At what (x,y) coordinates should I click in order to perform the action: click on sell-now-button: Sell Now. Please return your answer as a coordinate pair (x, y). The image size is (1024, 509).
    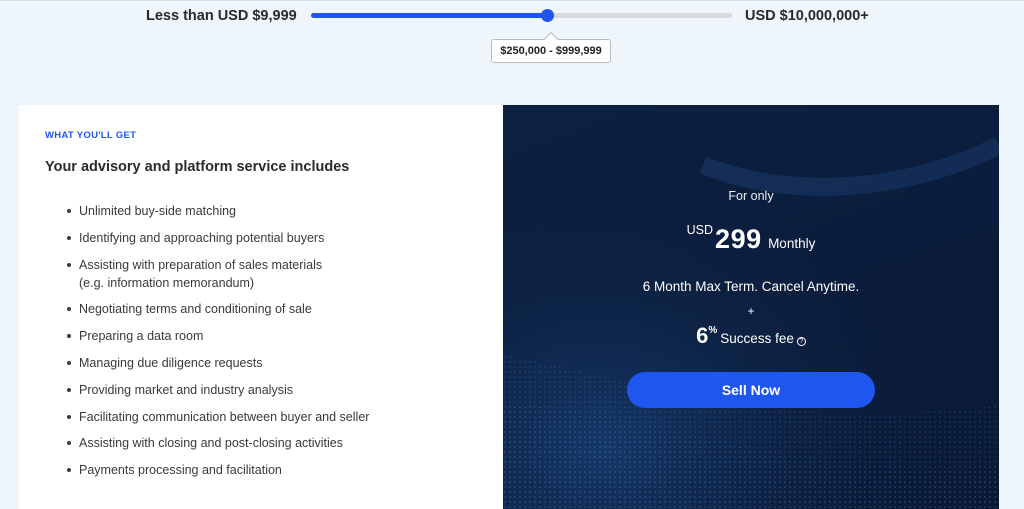
    Looking at the image, I should click on (751, 390).